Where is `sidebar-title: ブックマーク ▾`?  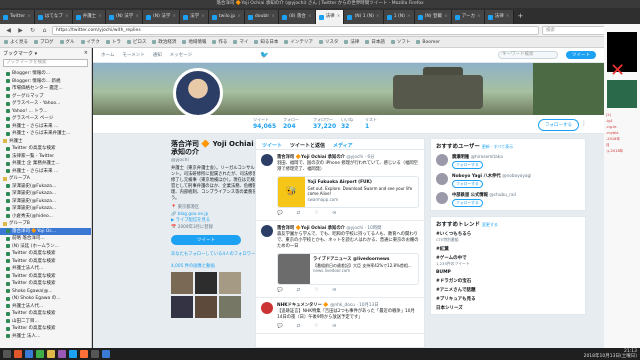 sidebar-title: ブックマーク ▾ is located at coordinates (20, 53).